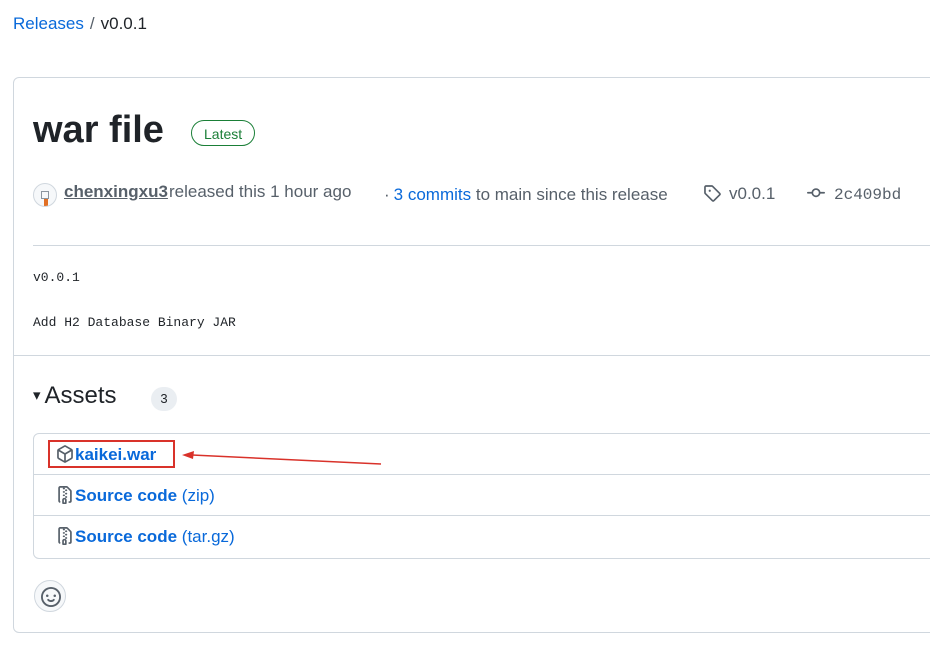 The image size is (930, 667). I want to click on commits-info: · 3 commits to main since this release, so click(526, 195).